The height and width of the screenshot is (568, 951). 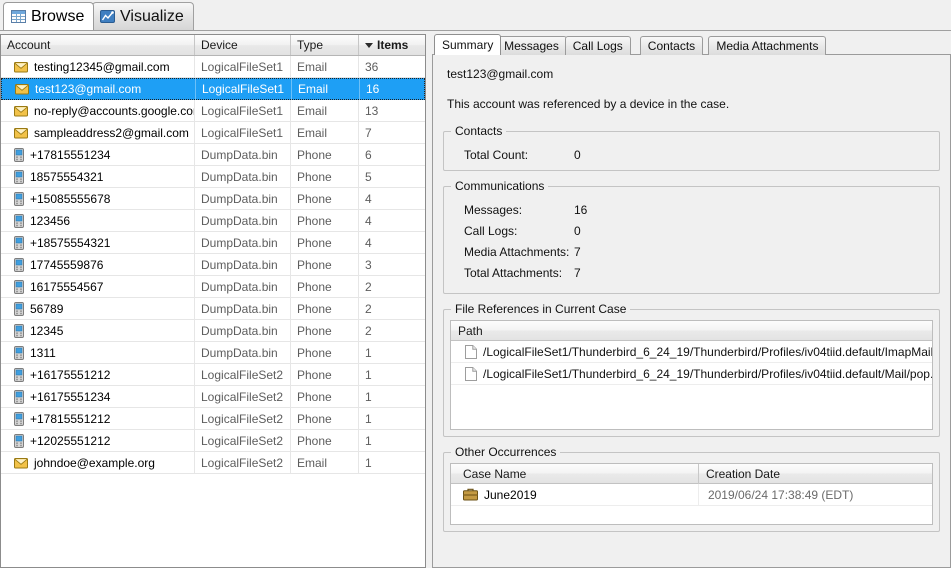 I want to click on cell-items: 16, so click(x=373, y=89).